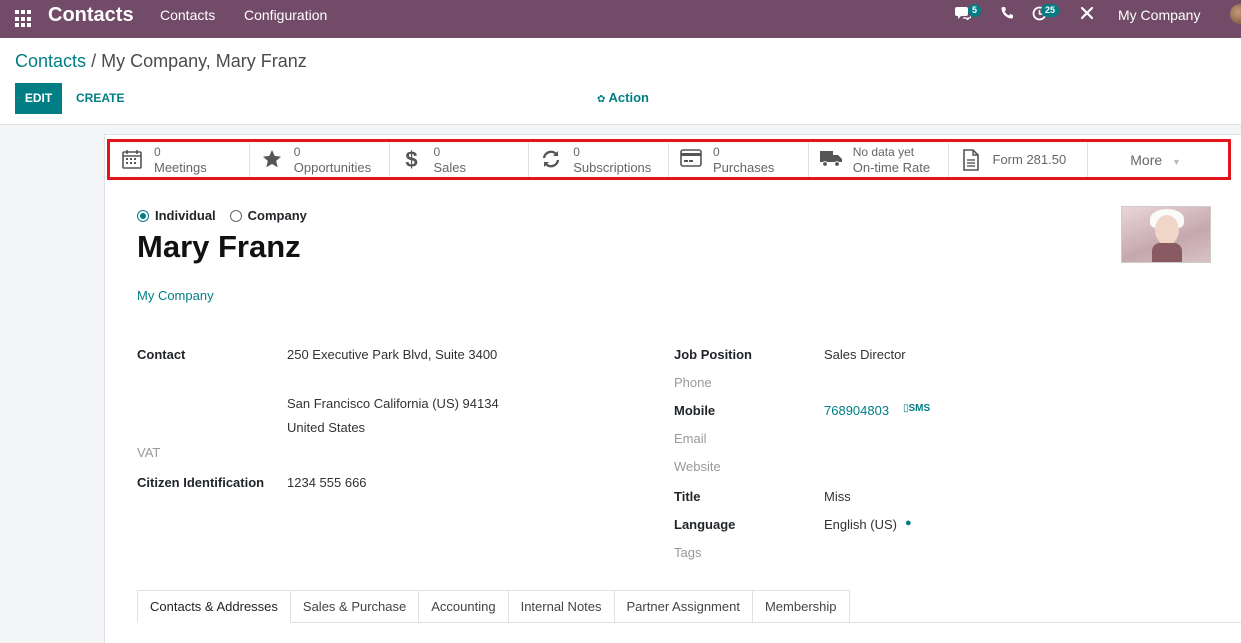 Image resolution: width=1241 pixels, height=643 pixels. I want to click on on-time-rate-button: No data yet On-time Rate, so click(879, 159).